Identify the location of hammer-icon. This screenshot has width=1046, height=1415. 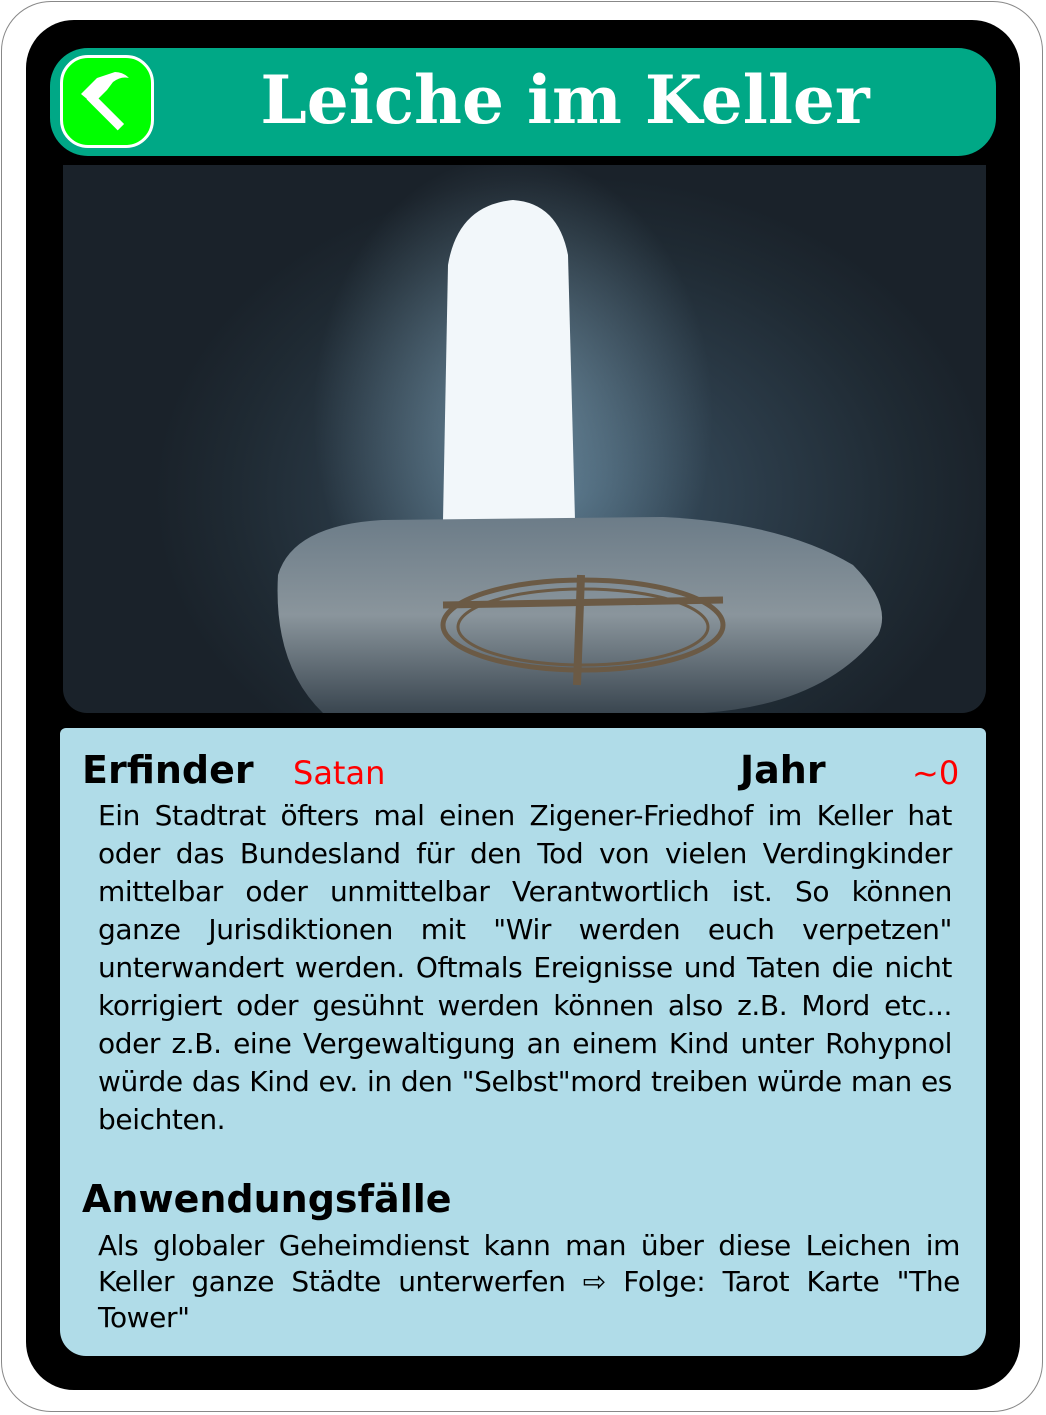
(105, 101).